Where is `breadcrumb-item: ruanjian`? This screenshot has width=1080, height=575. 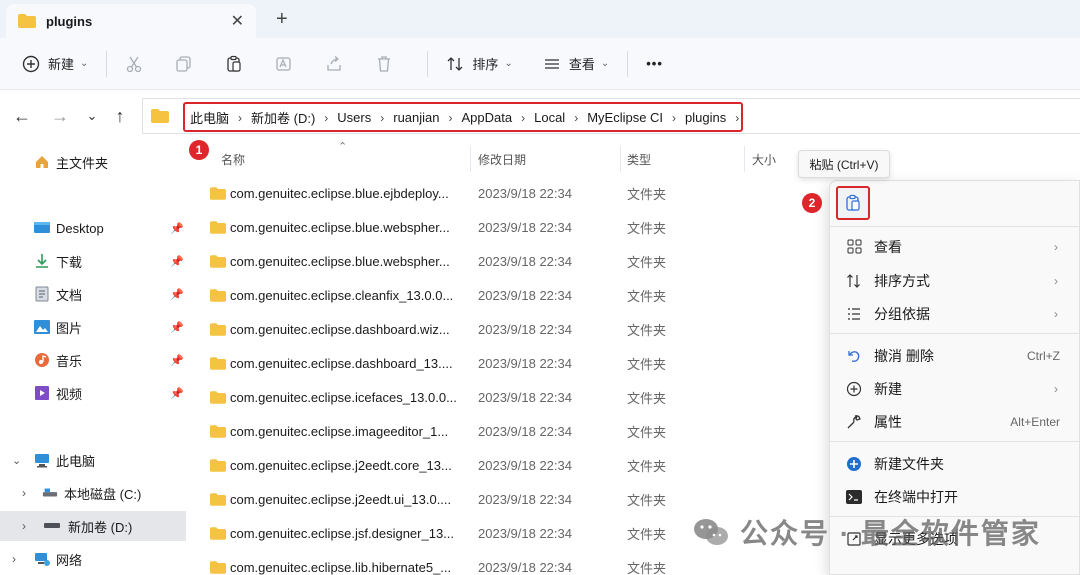
breadcrumb-item: ruanjian is located at coordinates (416, 117).